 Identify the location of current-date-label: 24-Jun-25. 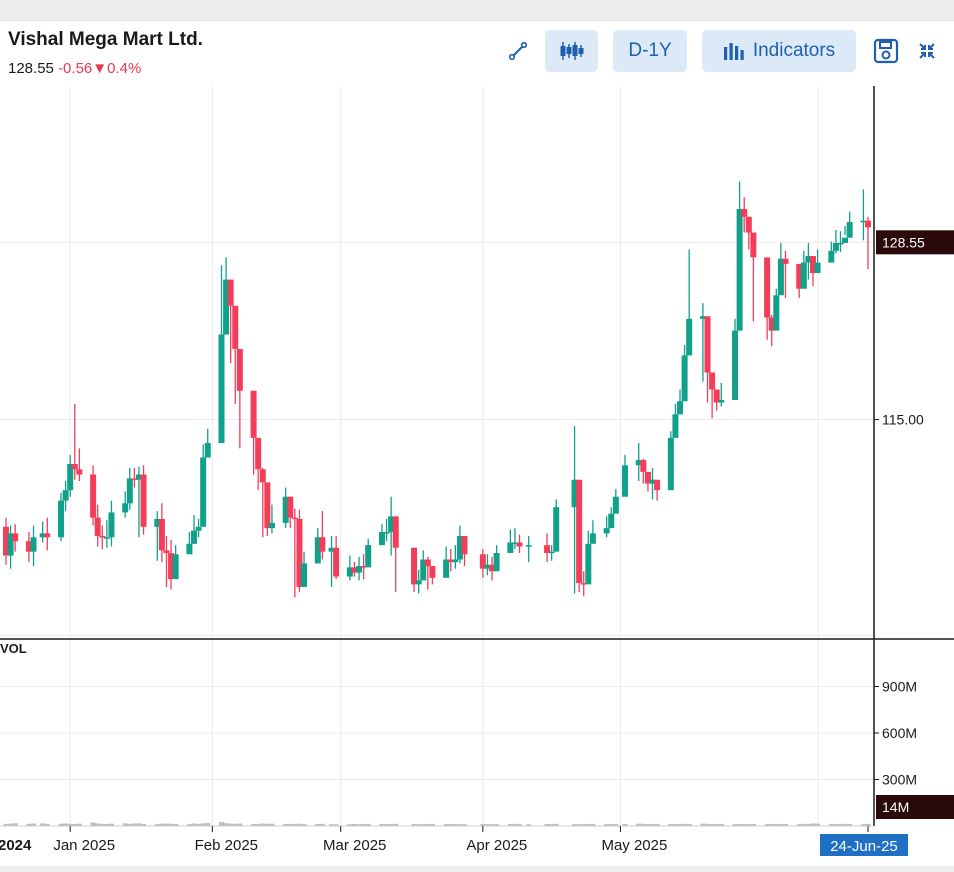
(864, 846).